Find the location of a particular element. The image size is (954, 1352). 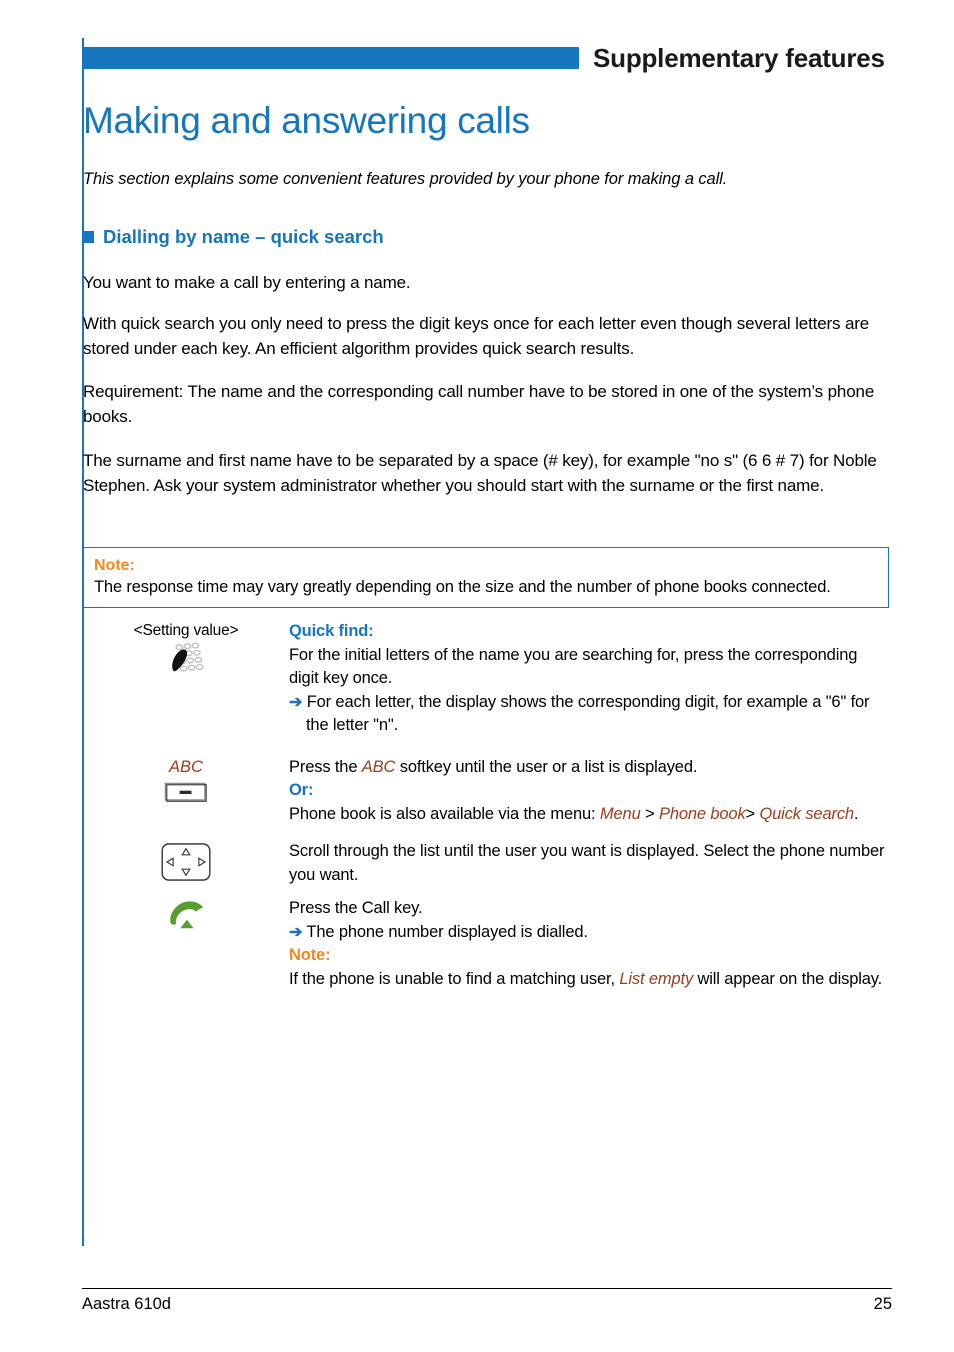

menu-item-2: Phone book is located at coordinates (702, 813).